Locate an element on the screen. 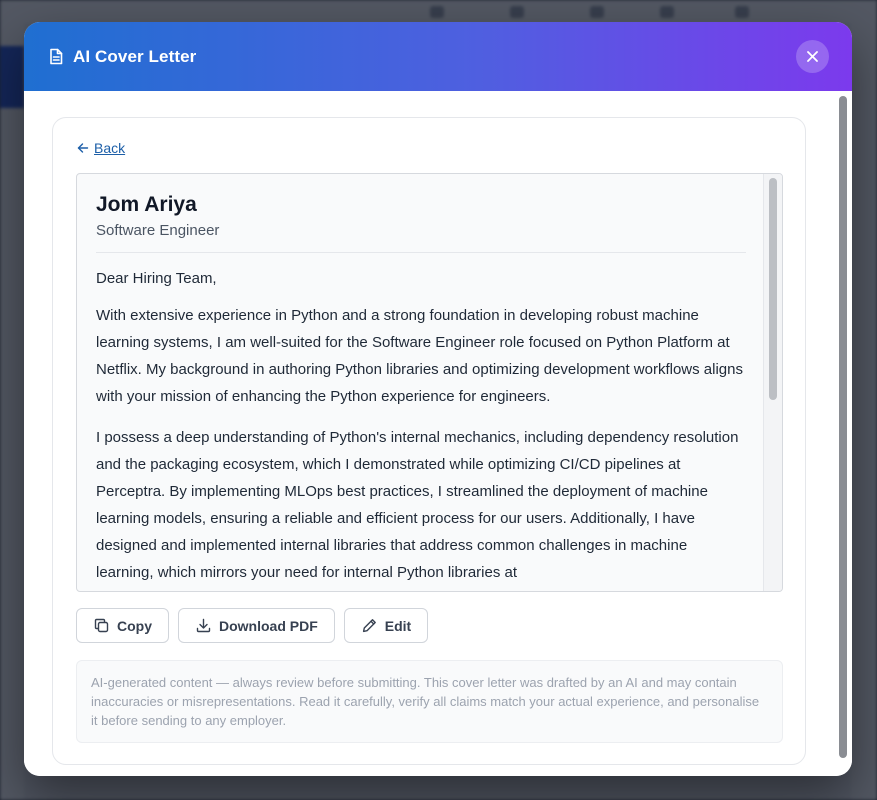 The width and height of the screenshot is (877, 800). edit-label: Edit is located at coordinates (398, 625).